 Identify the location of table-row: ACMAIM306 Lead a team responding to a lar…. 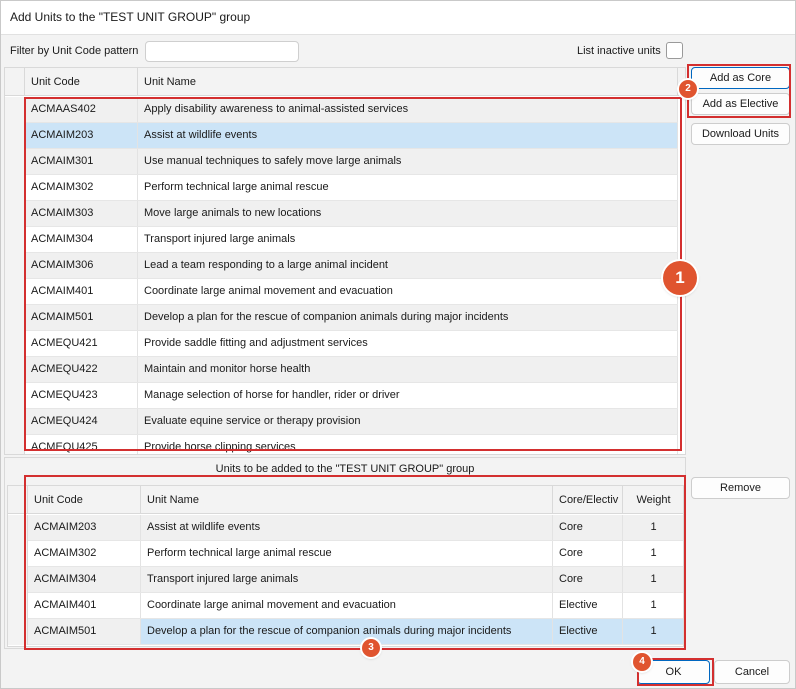
(341, 266).